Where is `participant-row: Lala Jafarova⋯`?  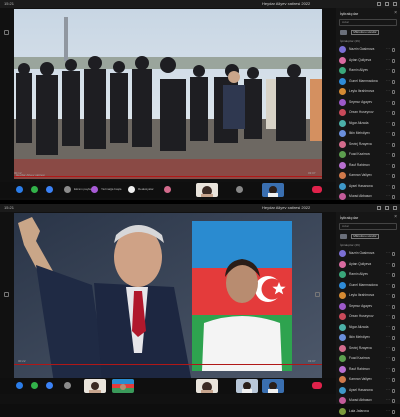
participant-row: Lala Jafarova⋯ is located at coordinates (368, 412).